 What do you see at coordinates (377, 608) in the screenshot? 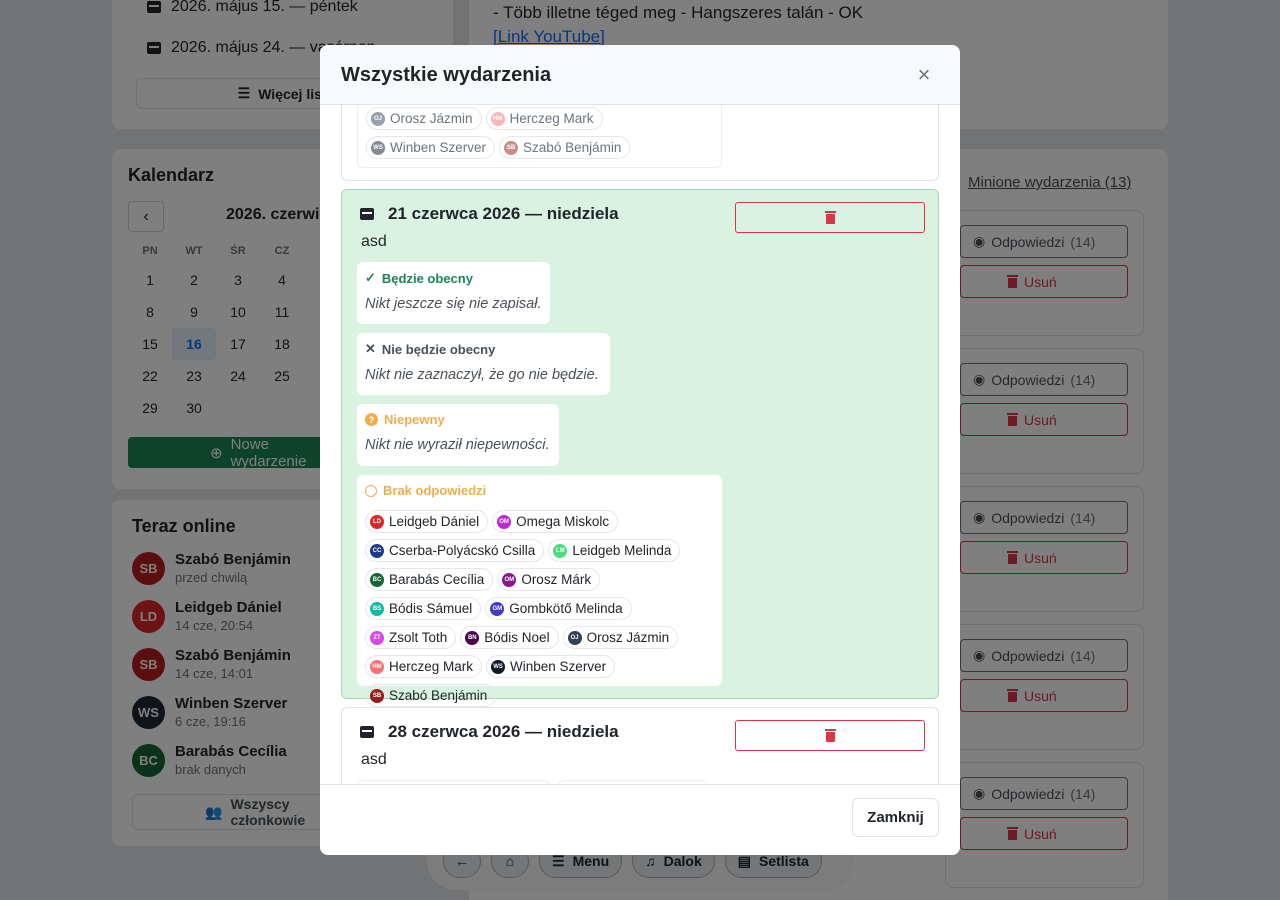
I see `avatar: BS` at bounding box center [377, 608].